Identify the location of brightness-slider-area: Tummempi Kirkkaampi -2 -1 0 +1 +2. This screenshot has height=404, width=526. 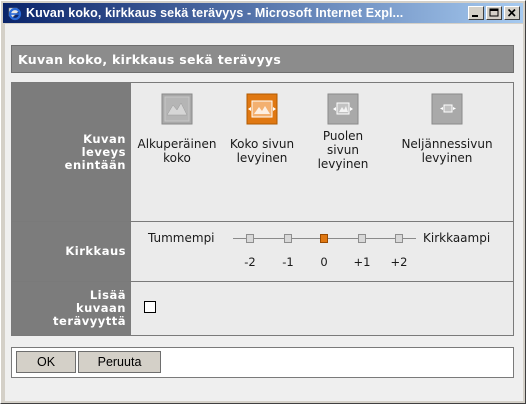
(323, 251).